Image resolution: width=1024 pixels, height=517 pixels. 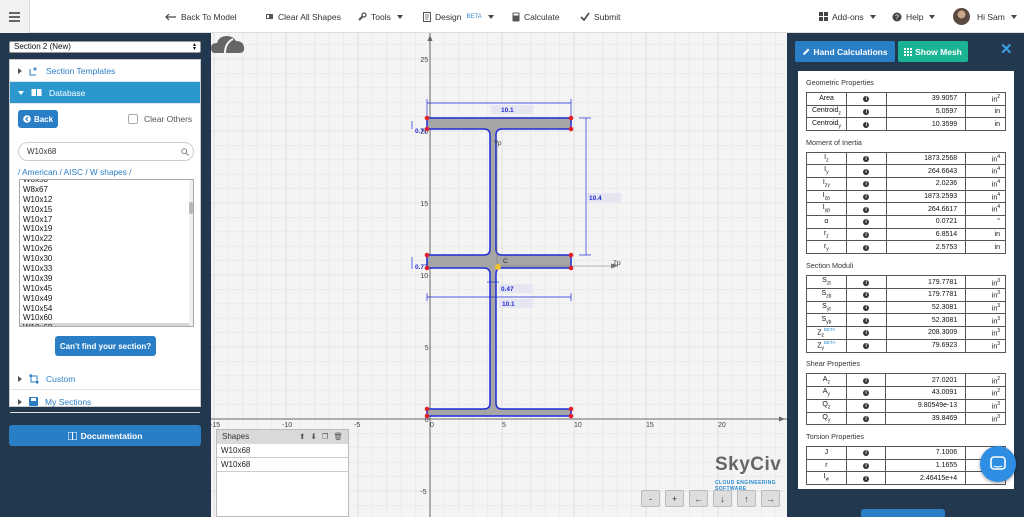 What do you see at coordinates (106, 318) in the screenshot?
I see `shape-list-item: W10x60` at bounding box center [106, 318].